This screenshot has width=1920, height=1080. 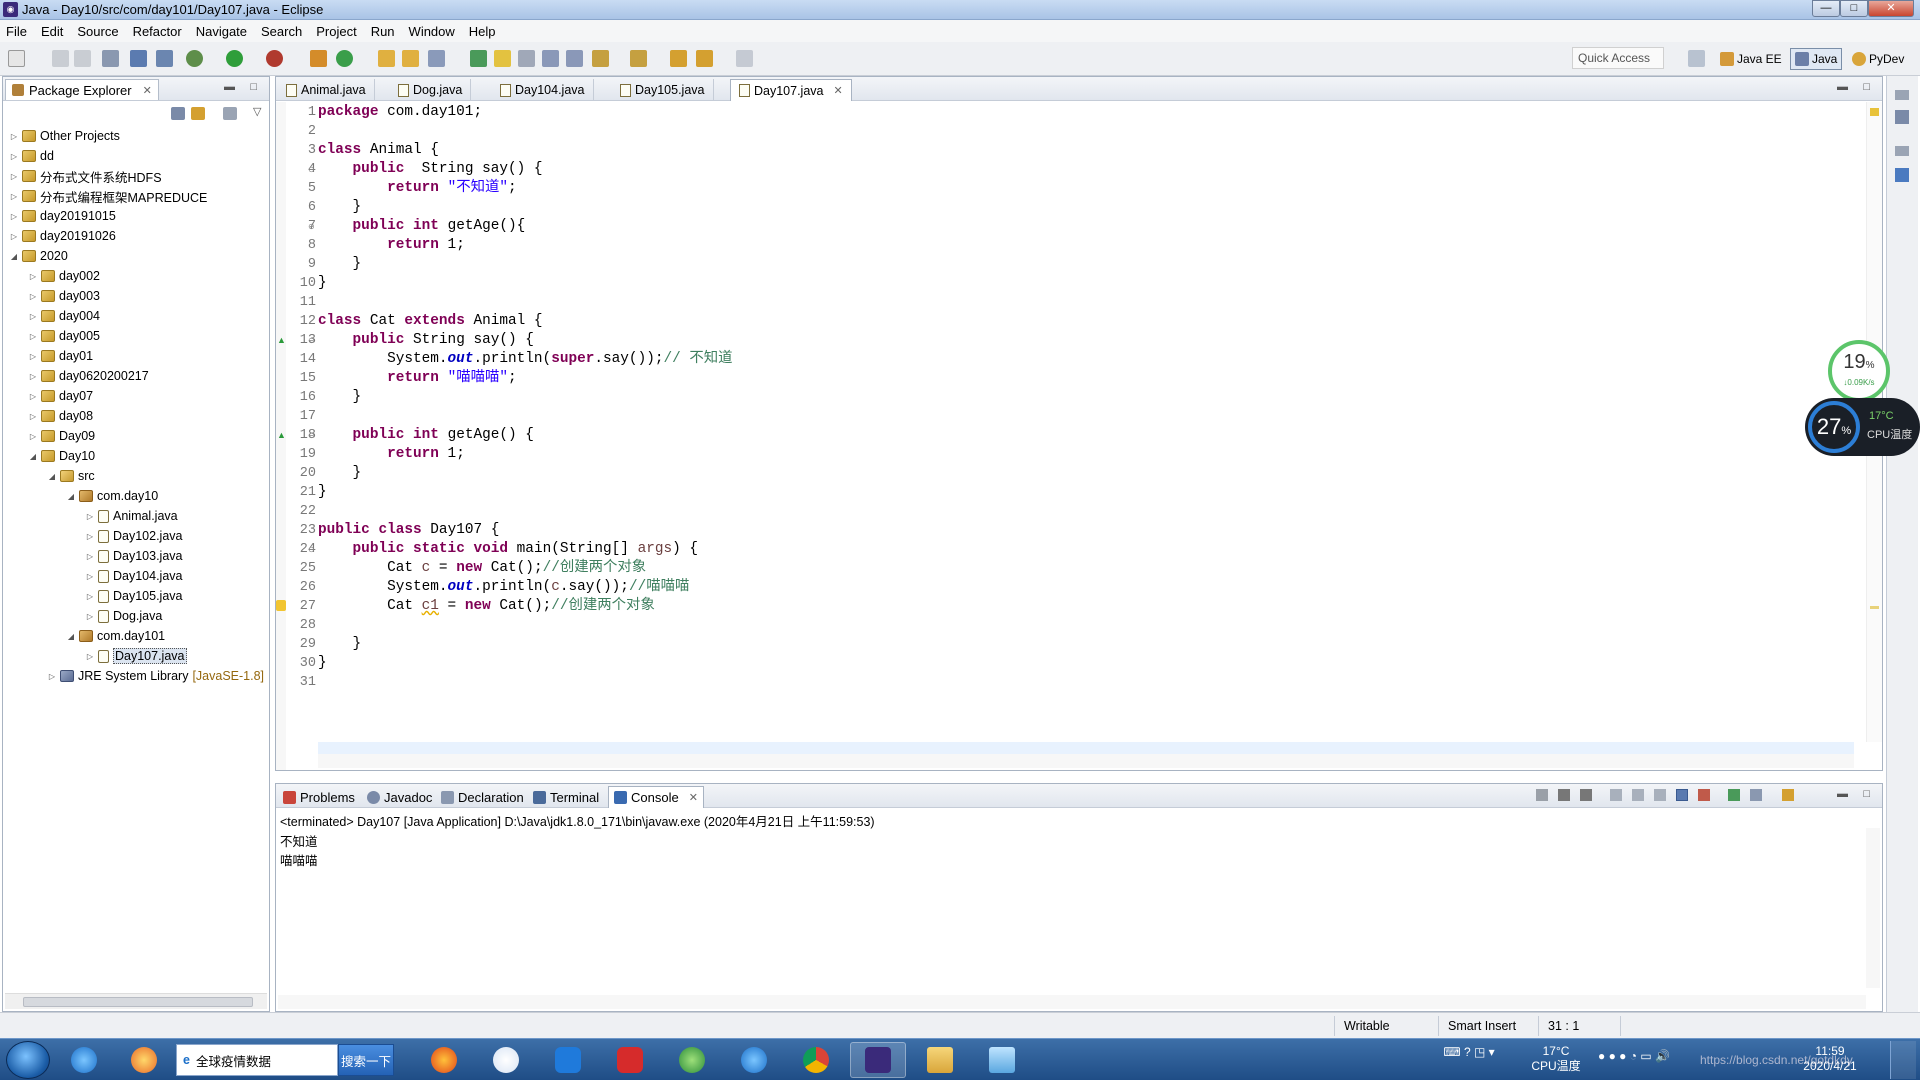 What do you see at coordinates (1816, 59) in the screenshot?
I see `perspective-java: Java` at bounding box center [1816, 59].